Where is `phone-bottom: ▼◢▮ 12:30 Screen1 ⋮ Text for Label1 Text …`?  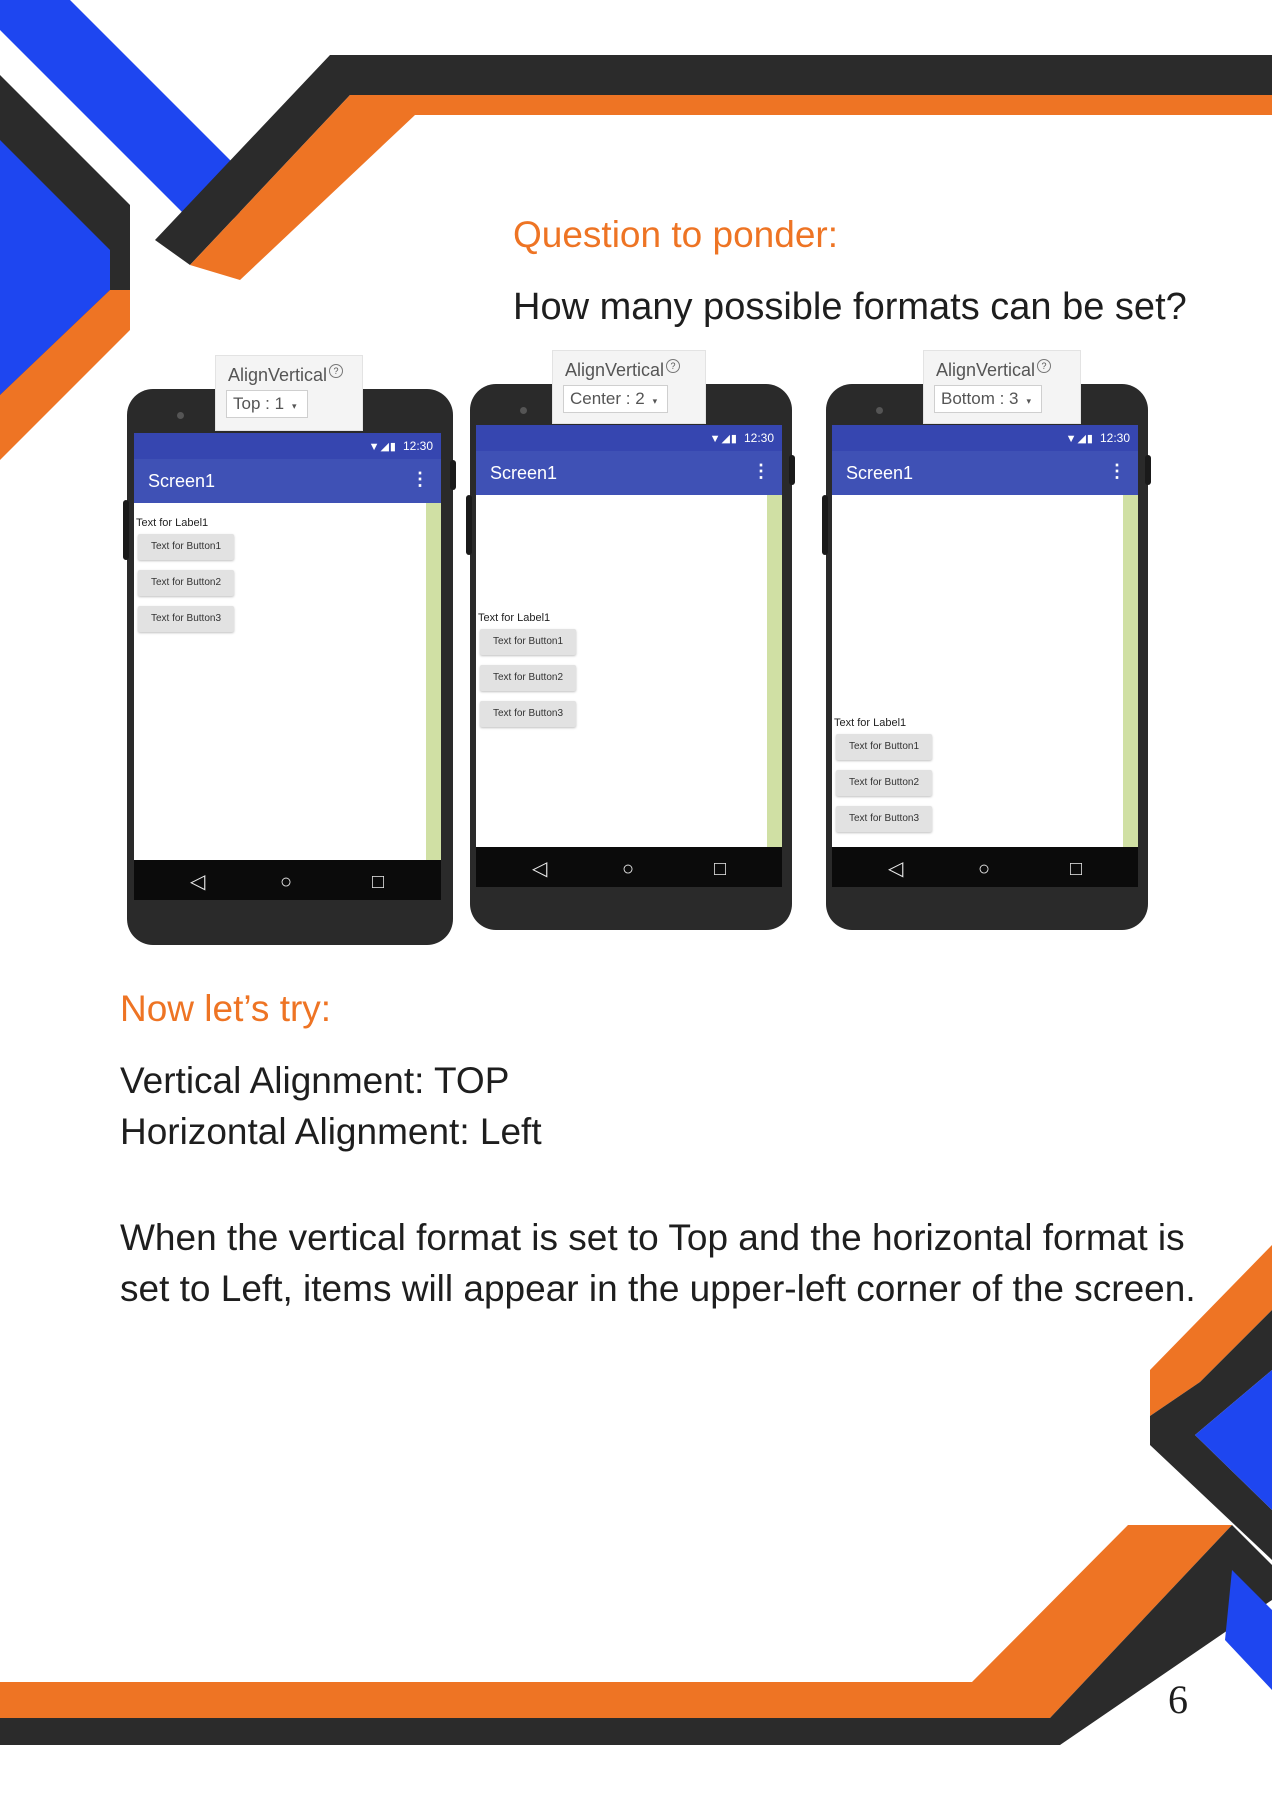
phone-bottom: ▼◢▮ 12:30 Screen1 ⋮ Text for Label1 Text … is located at coordinates (986, 640).